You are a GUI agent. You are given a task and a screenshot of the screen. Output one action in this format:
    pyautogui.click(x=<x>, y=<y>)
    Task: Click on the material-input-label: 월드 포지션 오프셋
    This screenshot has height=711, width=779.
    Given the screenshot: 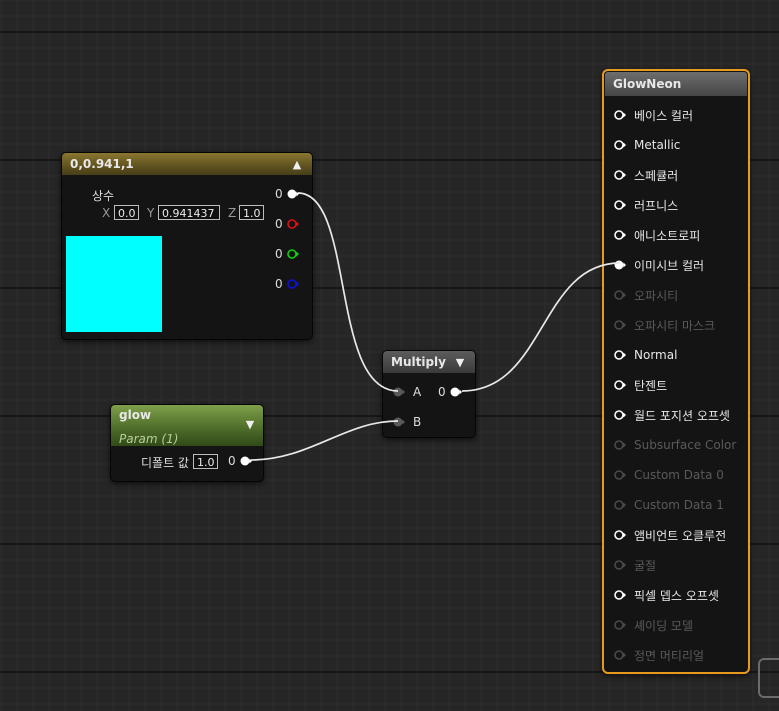 What is the action you would take?
    pyautogui.click(x=682, y=415)
    